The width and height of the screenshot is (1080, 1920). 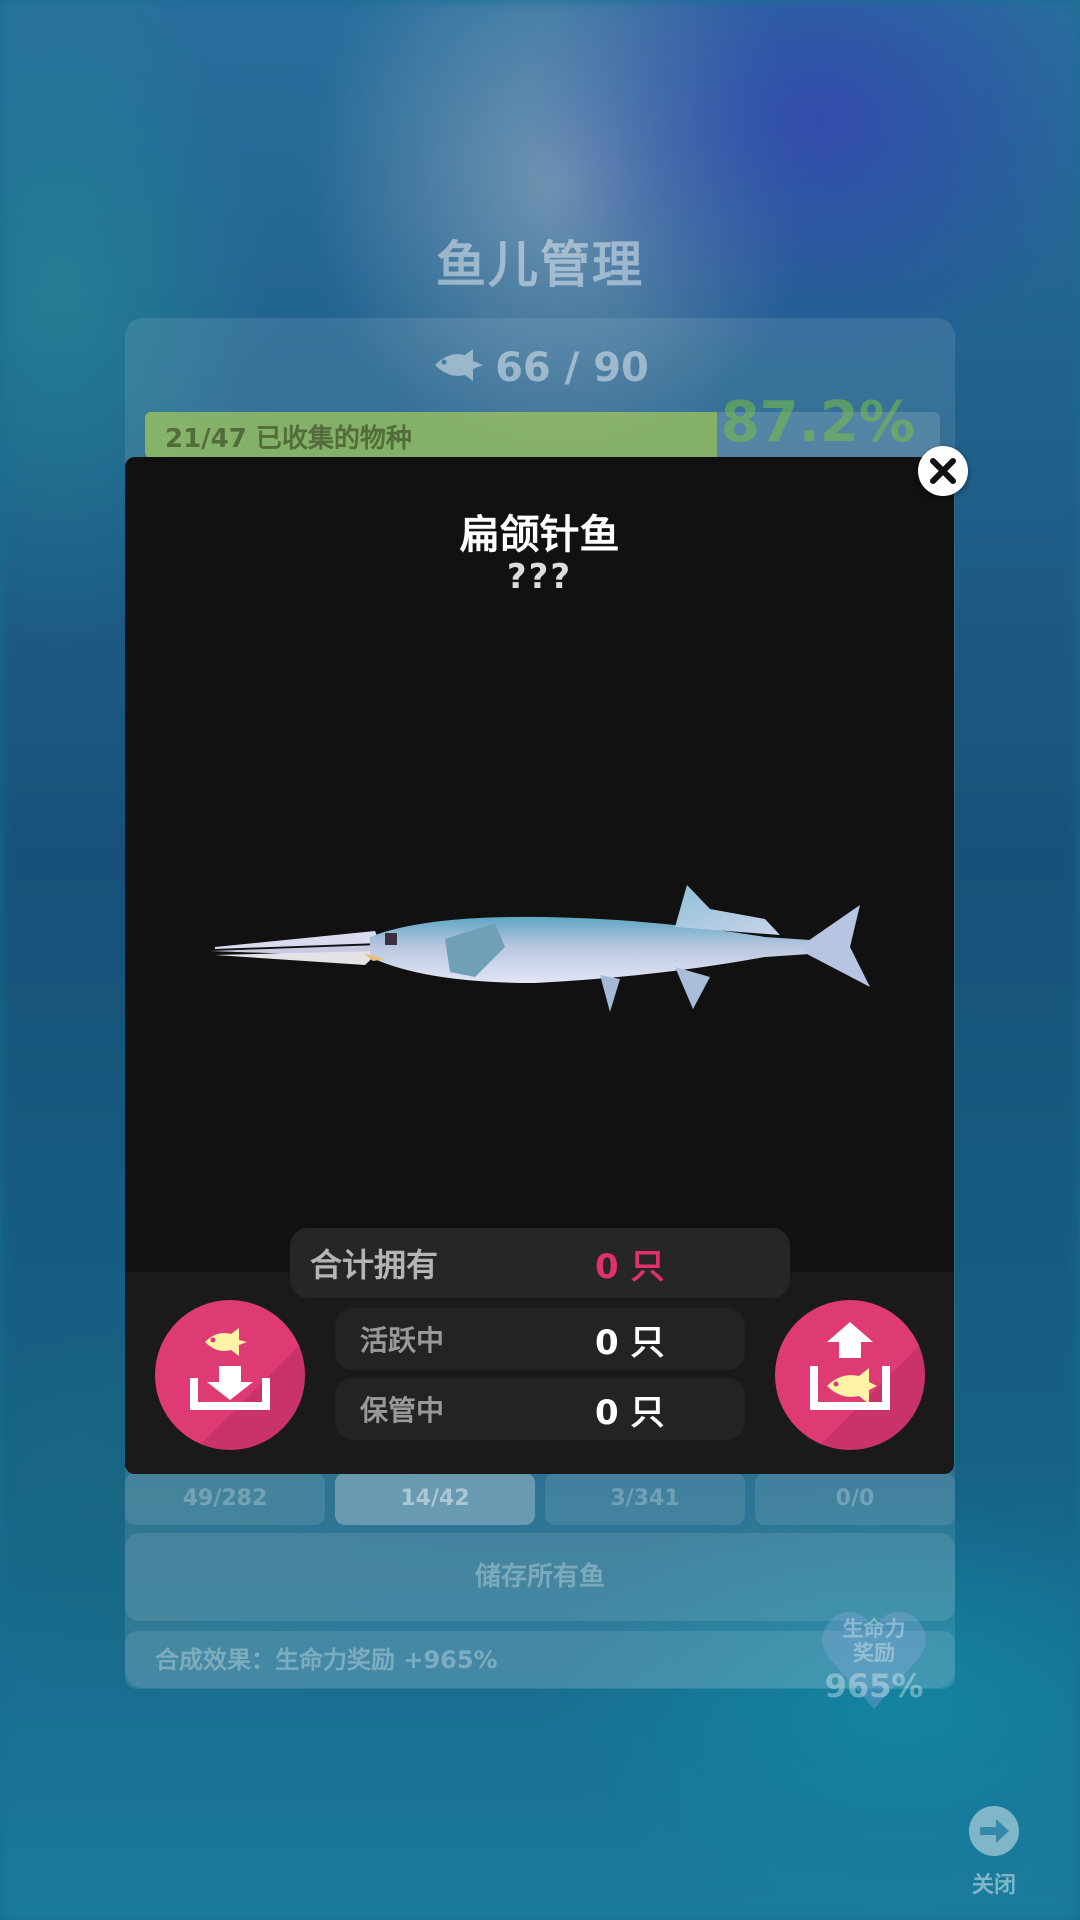 I want to click on heart-badge-value: 965%, so click(x=874, y=1686).